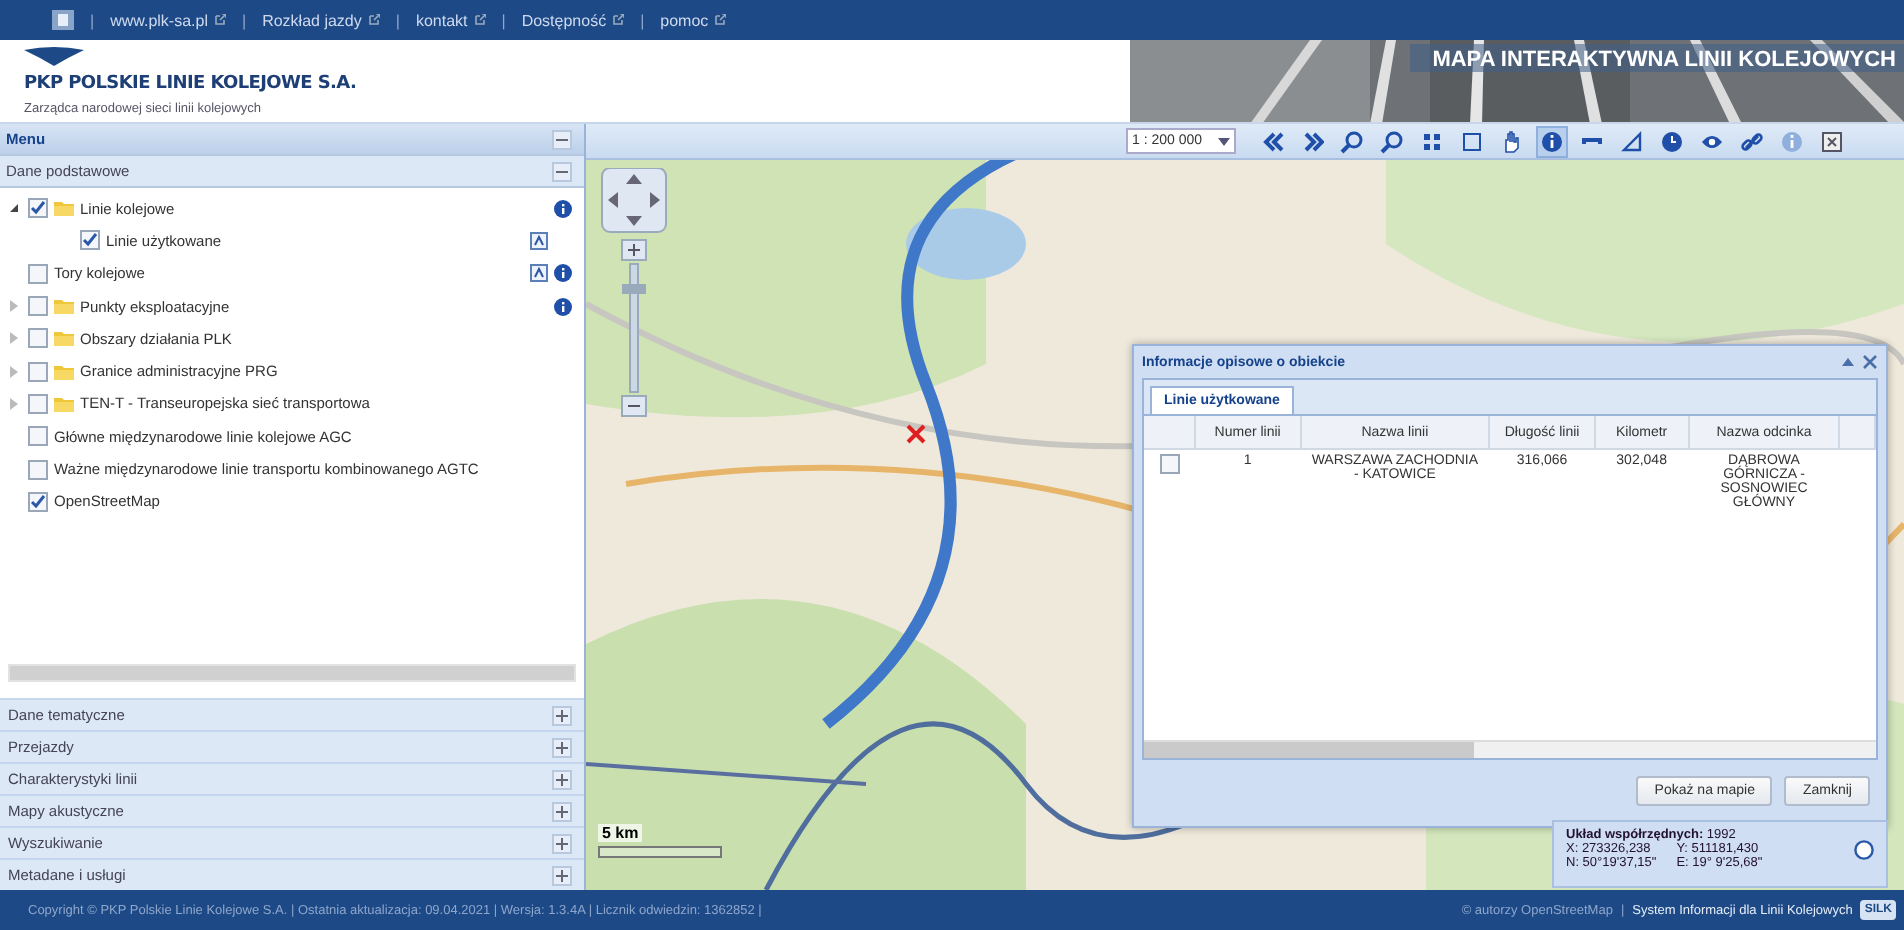  What do you see at coordinates (573, 20) in the screenshot?
I see `header-link: Dostępność` at bounding box center [573, 20].